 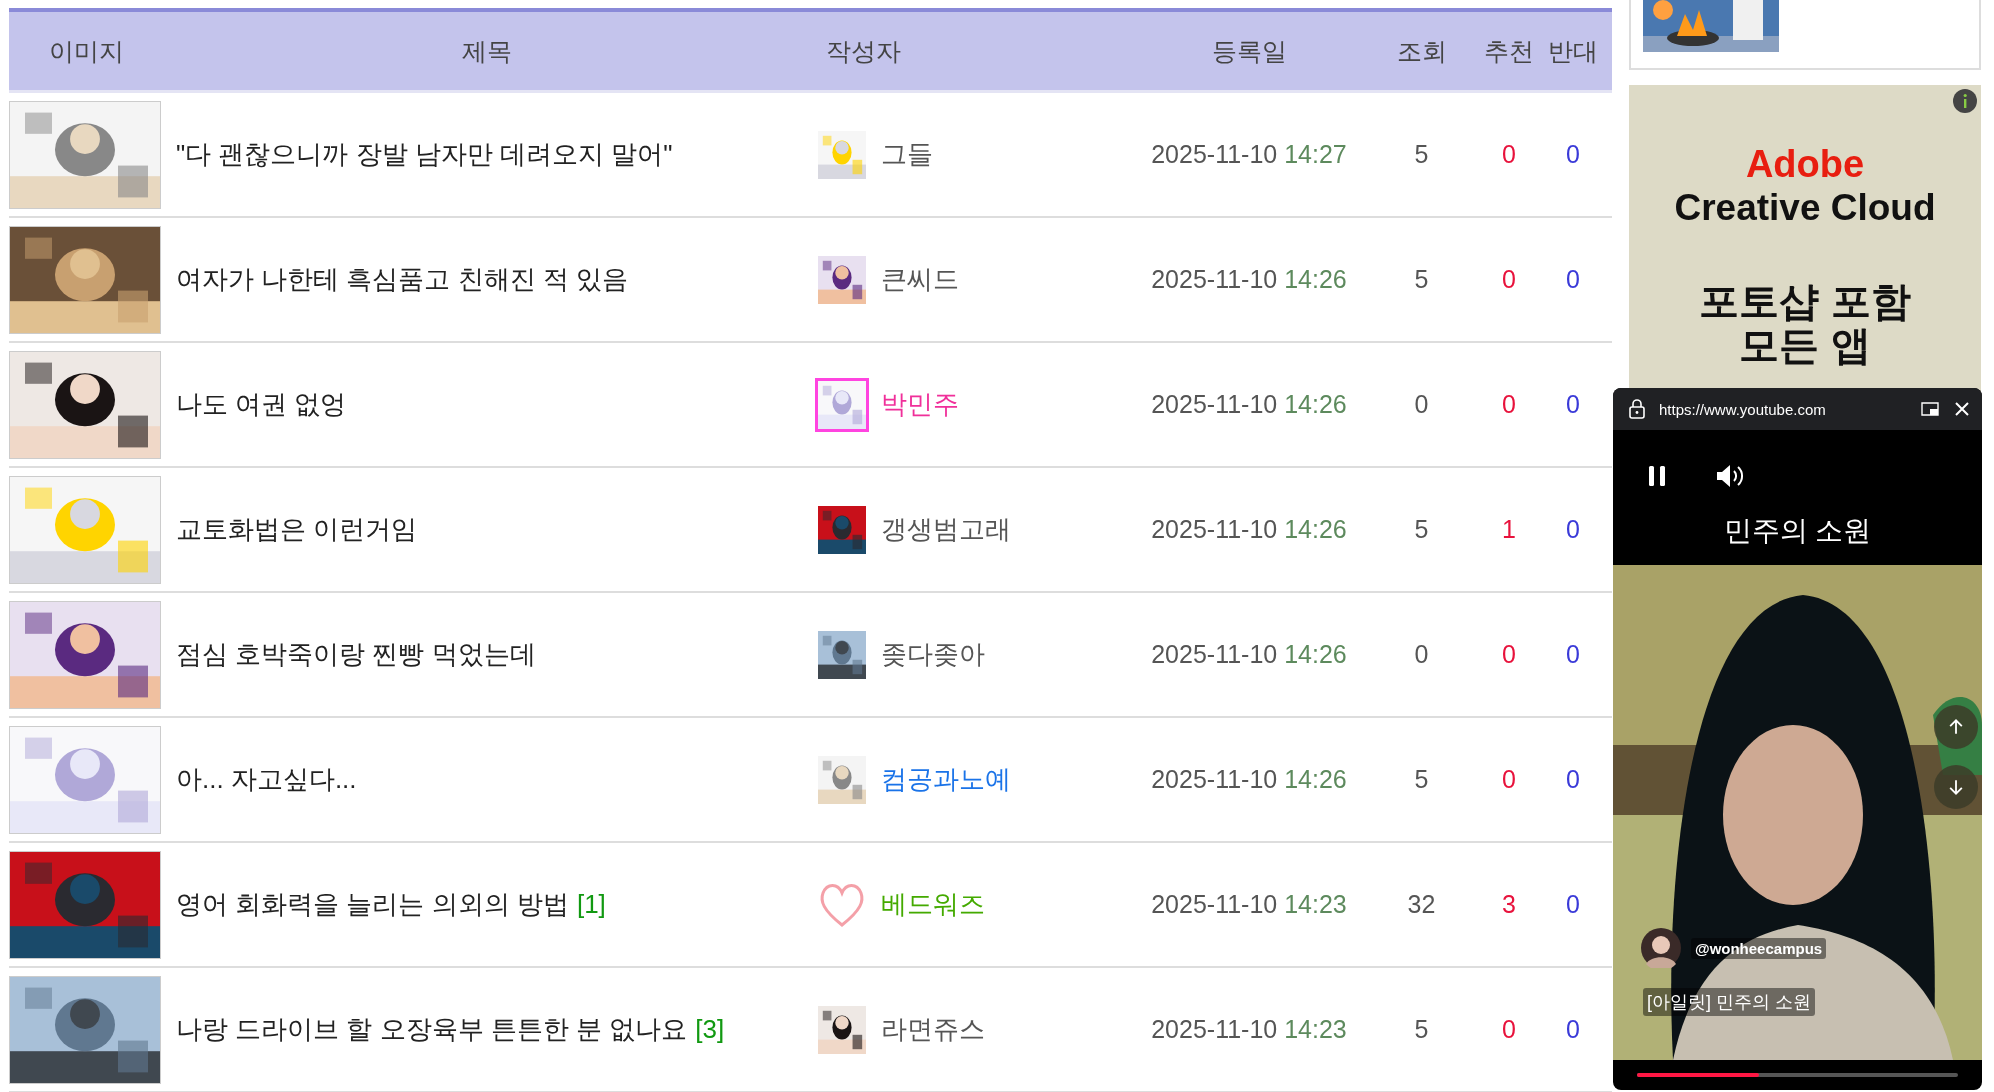 What do you see at coordinates (1805, 208) in the screenshot?
I see `ad-product: Creative Cloud` at bounding box center [1805, 208].